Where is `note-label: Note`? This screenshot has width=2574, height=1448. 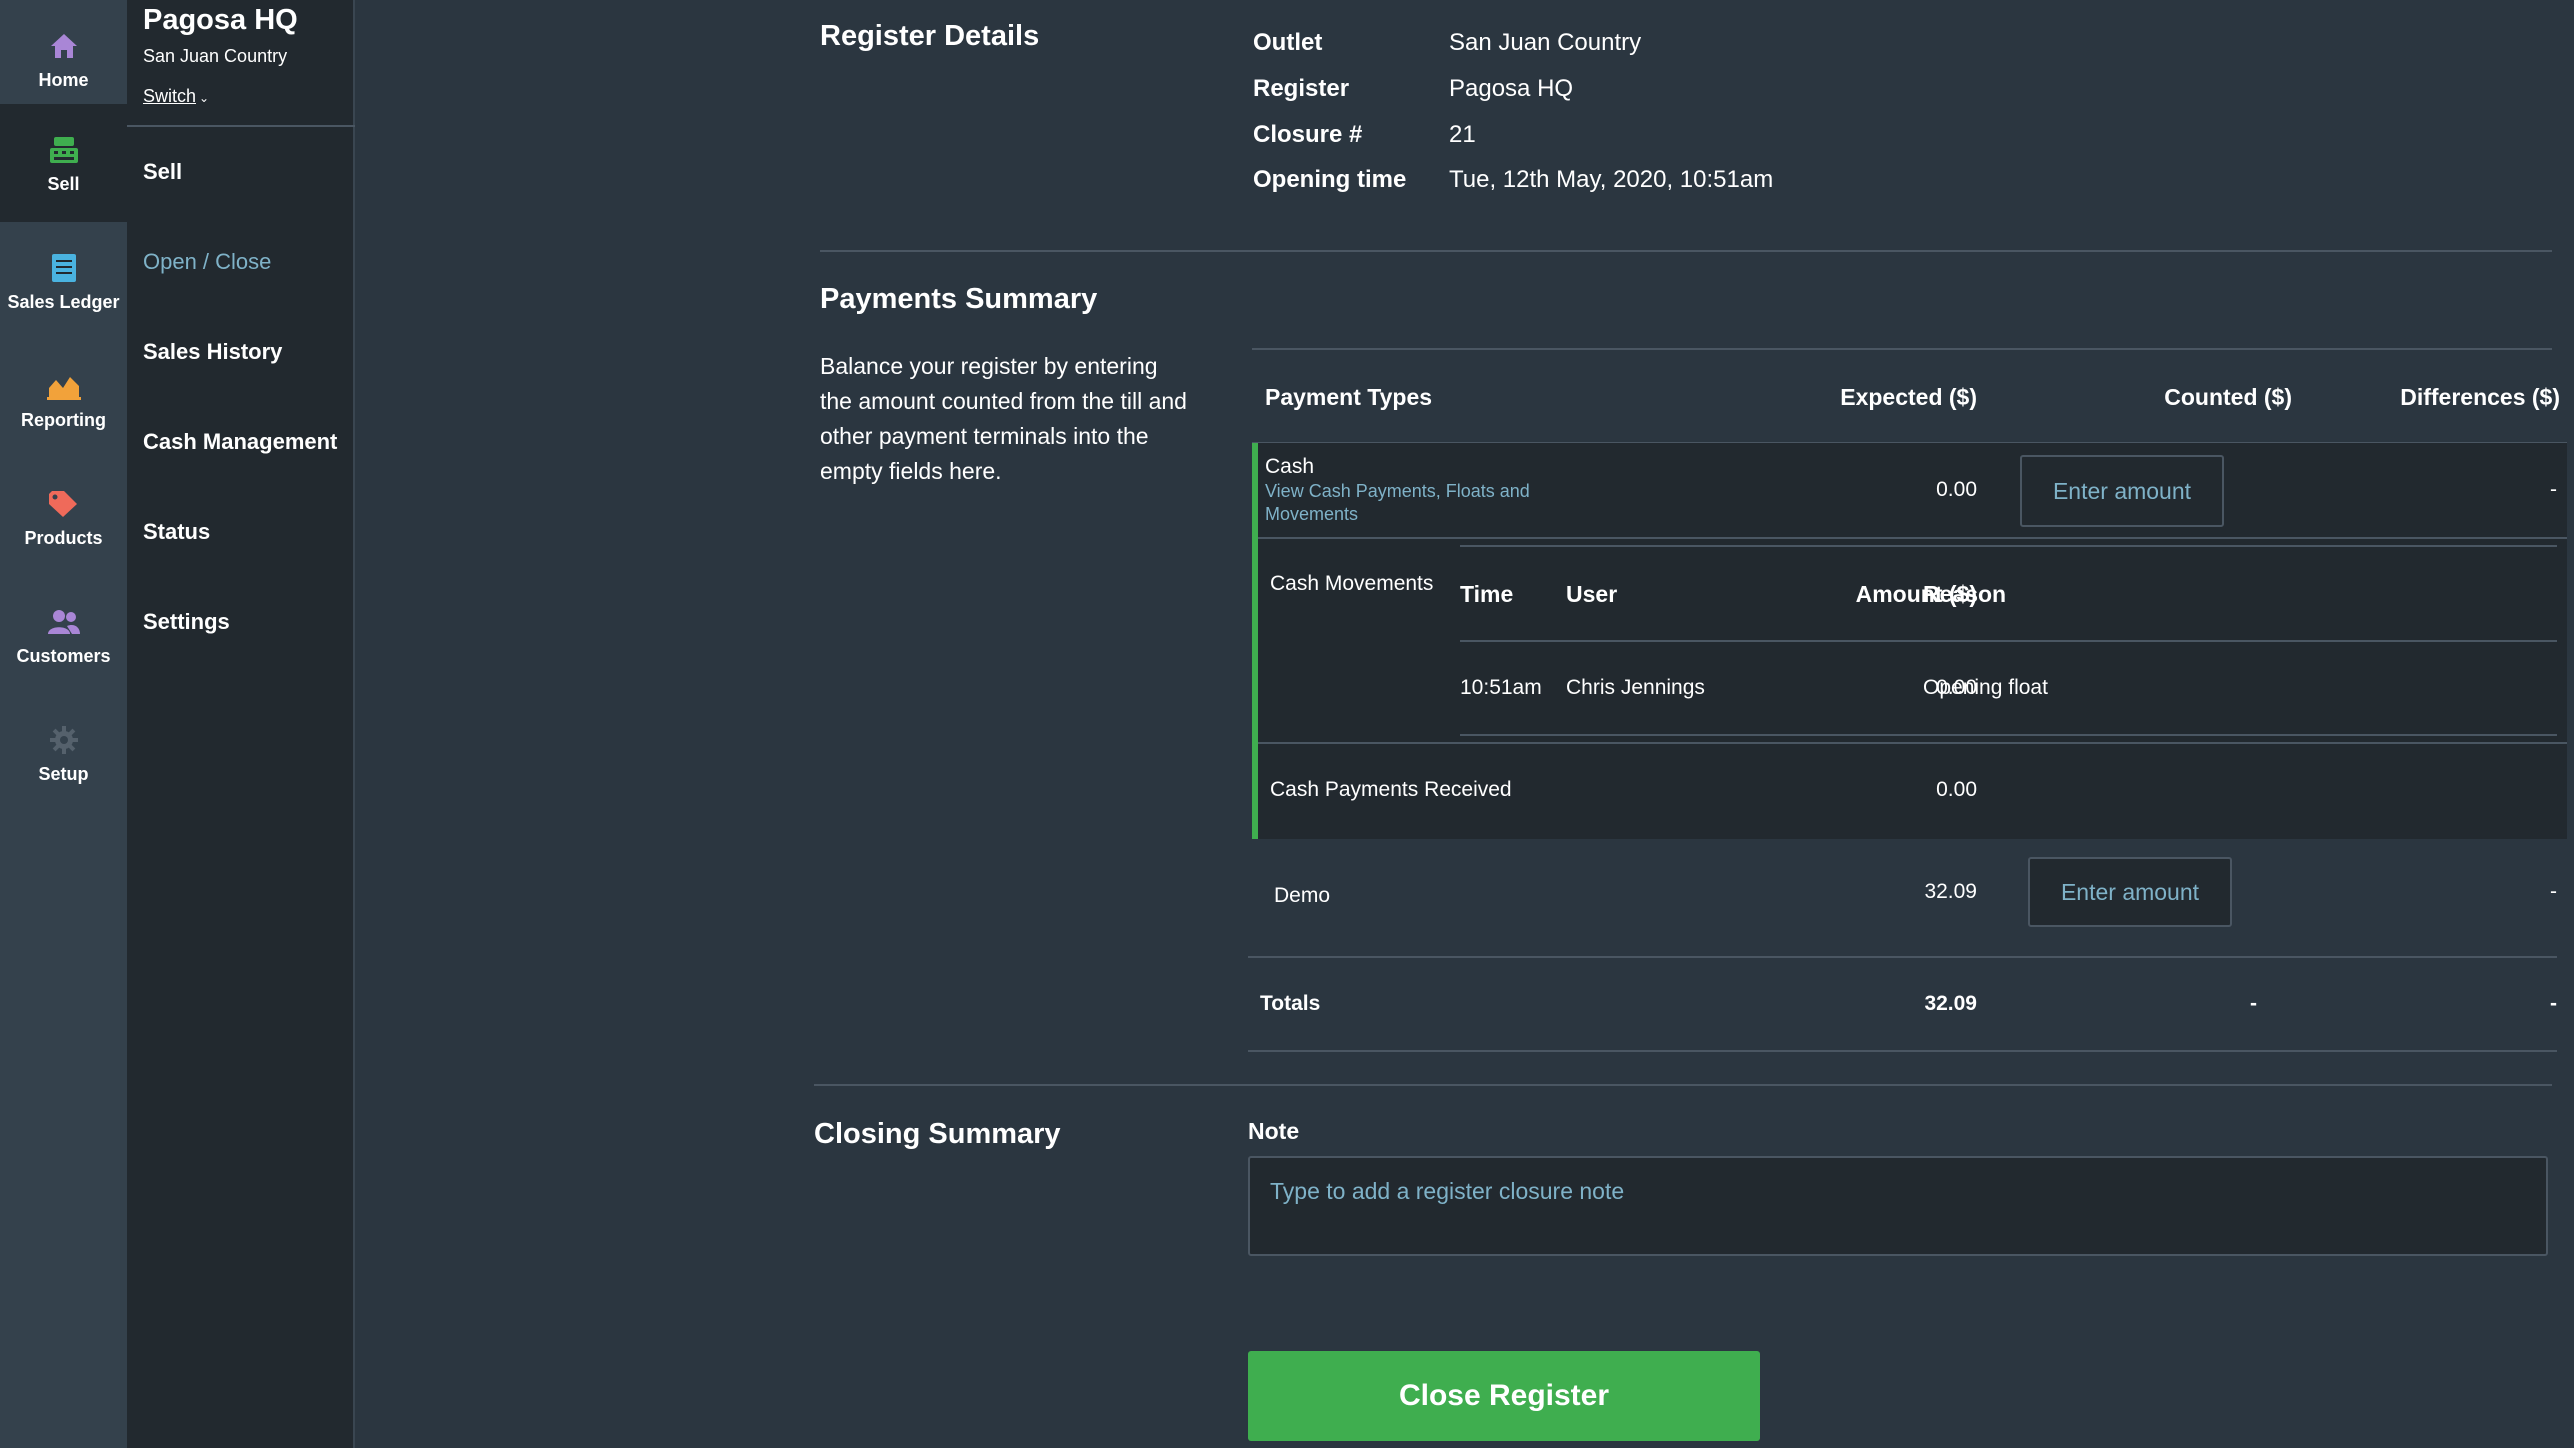
note-label: Note is located at coordinates (1274, 1131).